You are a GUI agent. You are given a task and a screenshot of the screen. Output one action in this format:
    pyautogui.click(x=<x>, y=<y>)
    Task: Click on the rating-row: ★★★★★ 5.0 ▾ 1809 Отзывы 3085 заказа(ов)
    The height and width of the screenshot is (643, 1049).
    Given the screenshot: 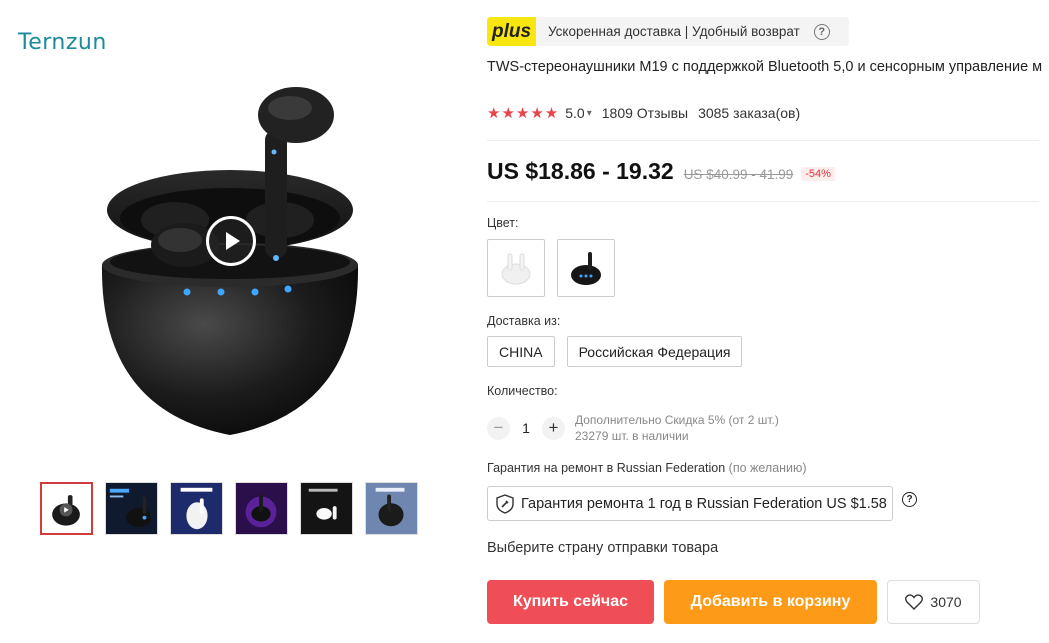 What is the action you would take?
    pyautogui.click(x=643, y=113)
    